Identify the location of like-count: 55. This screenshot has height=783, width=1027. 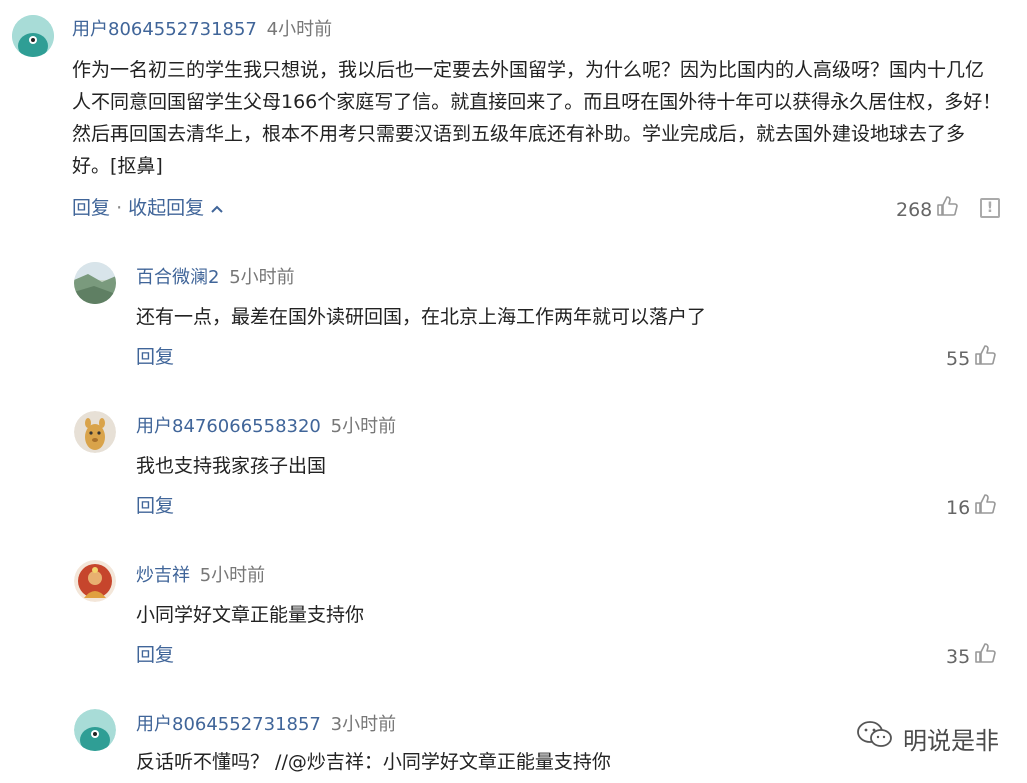
(958, 358).